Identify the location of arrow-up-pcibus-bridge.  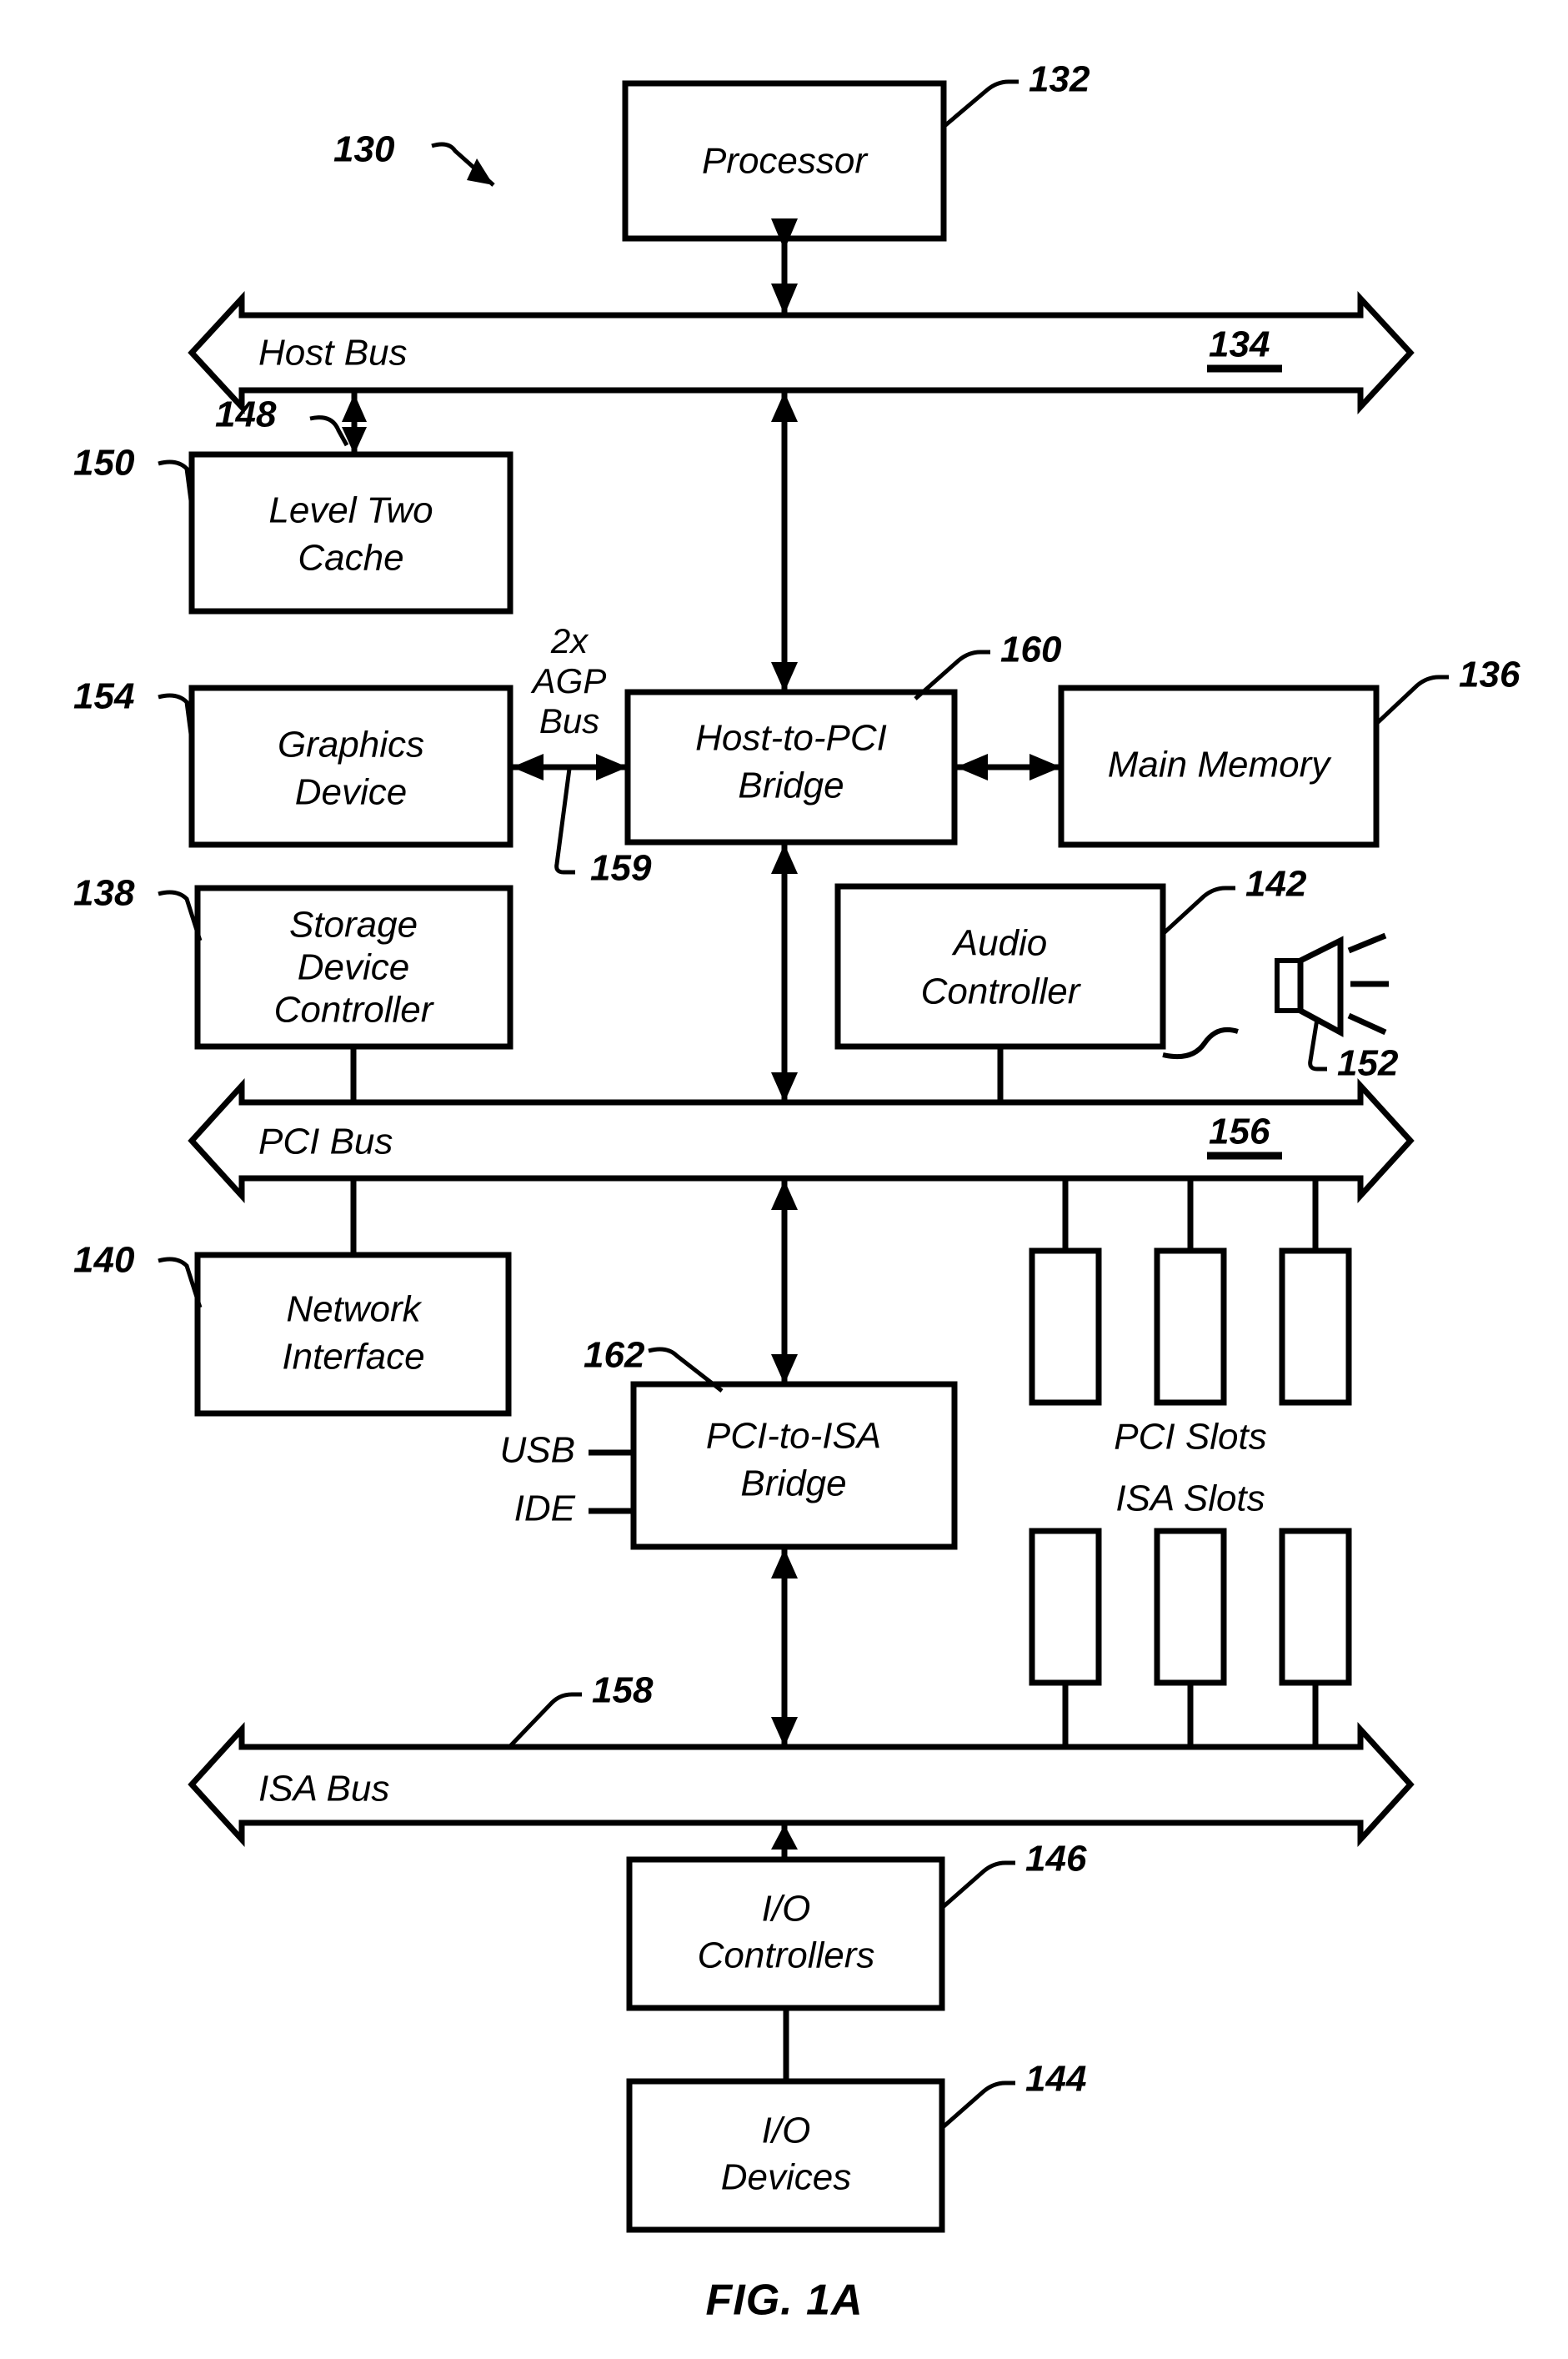
(784, 859).